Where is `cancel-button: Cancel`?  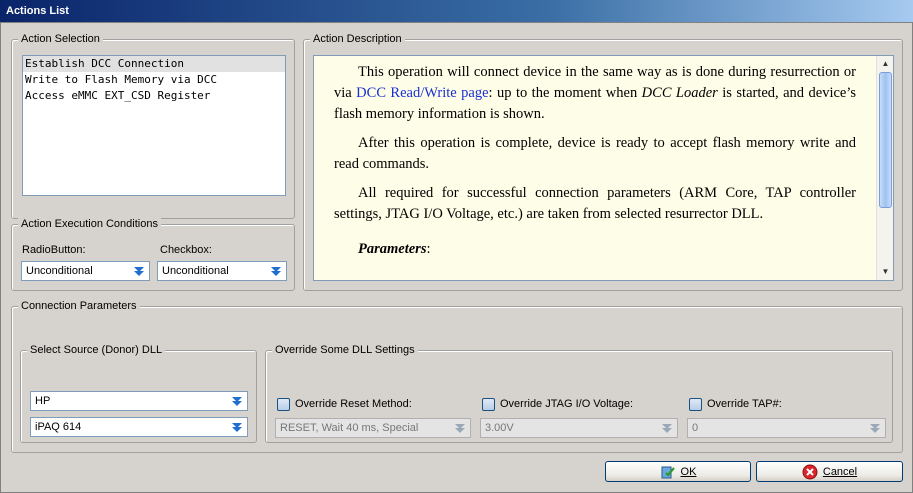 cancel-button: Cancel is located at coordinates (829, 471).